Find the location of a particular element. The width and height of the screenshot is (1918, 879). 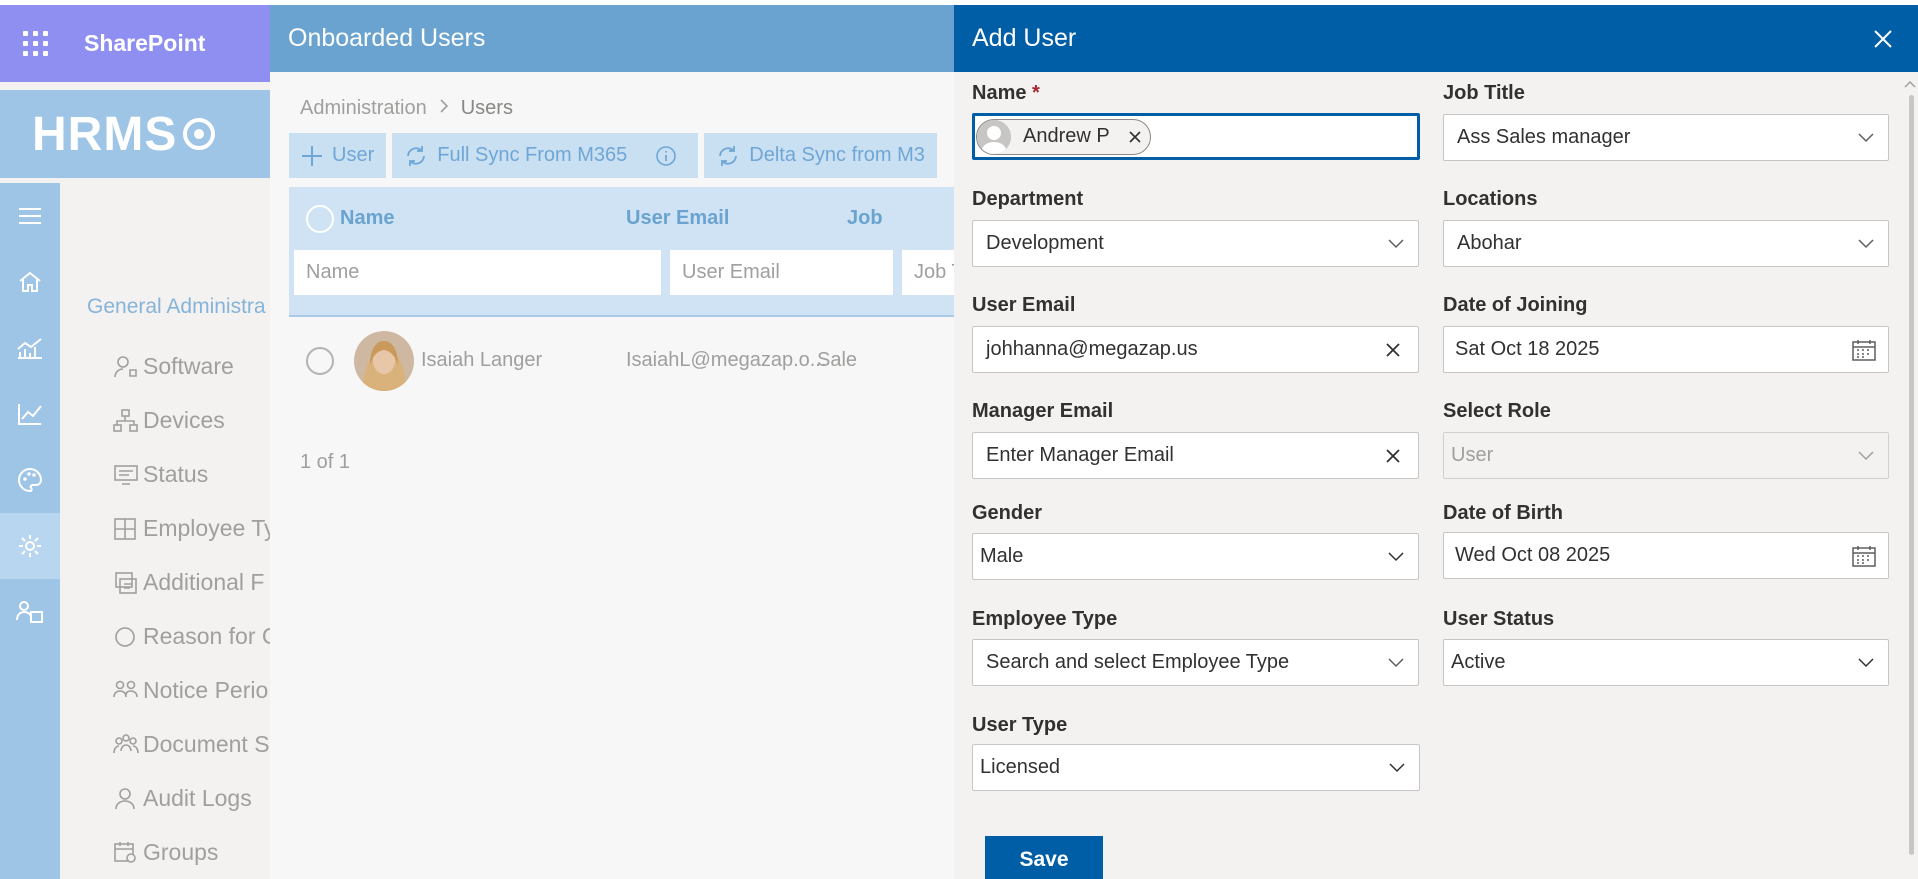

status-board-icon is located at coordinates (126, 474).